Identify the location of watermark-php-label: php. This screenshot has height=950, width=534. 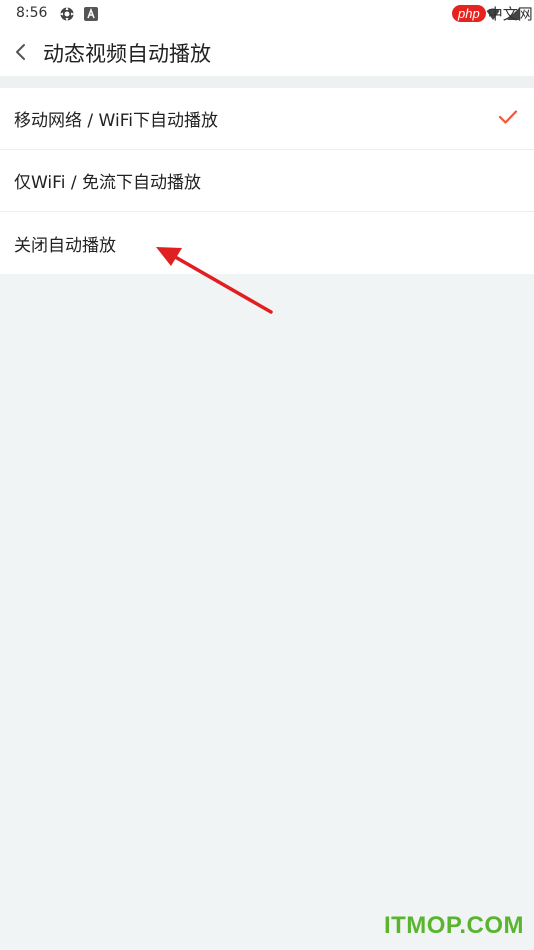
(469, 13).